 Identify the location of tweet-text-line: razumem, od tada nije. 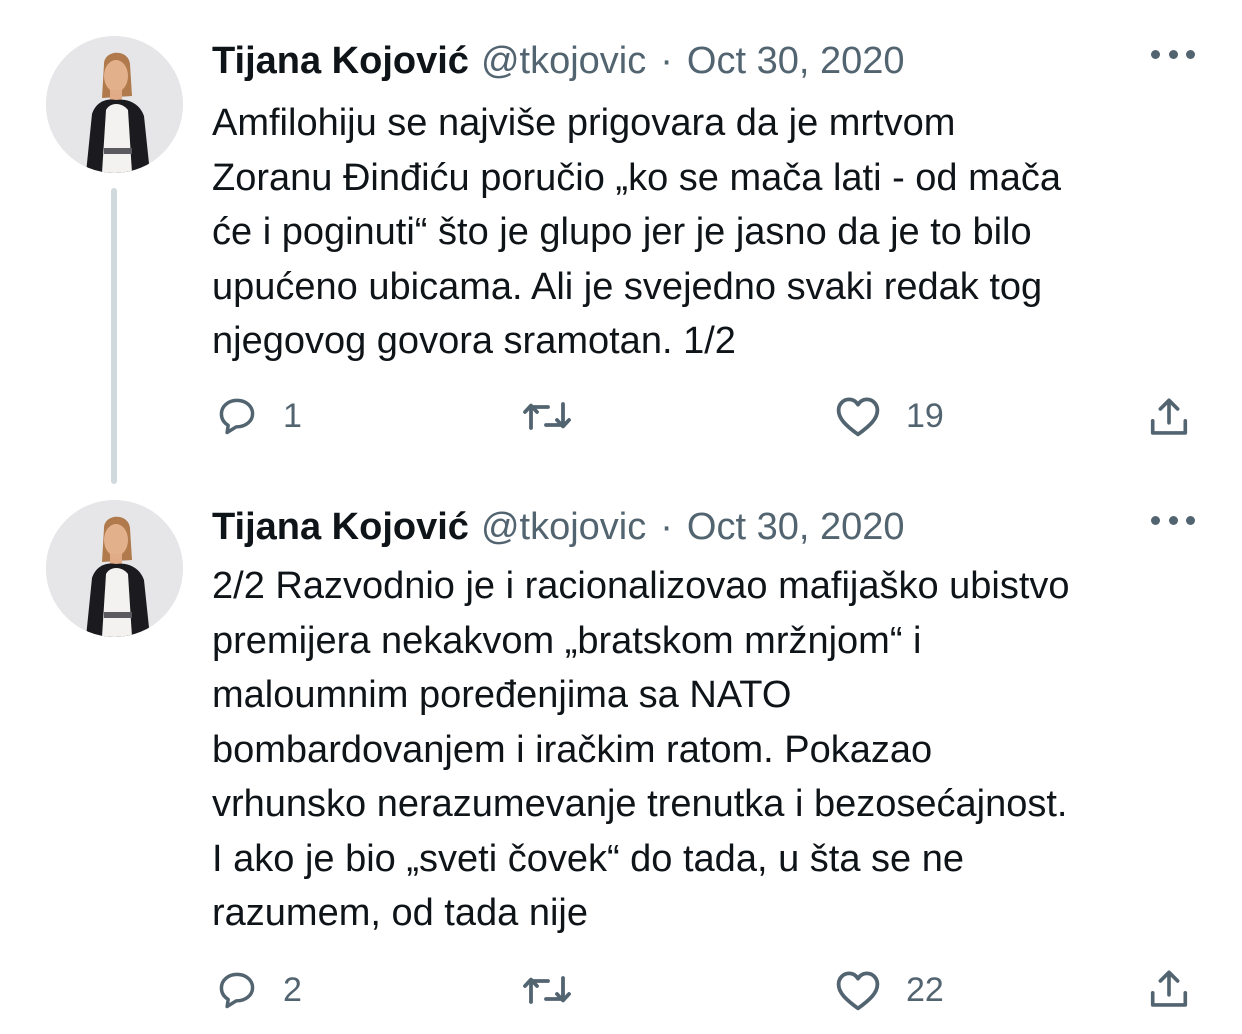
(400, 913).